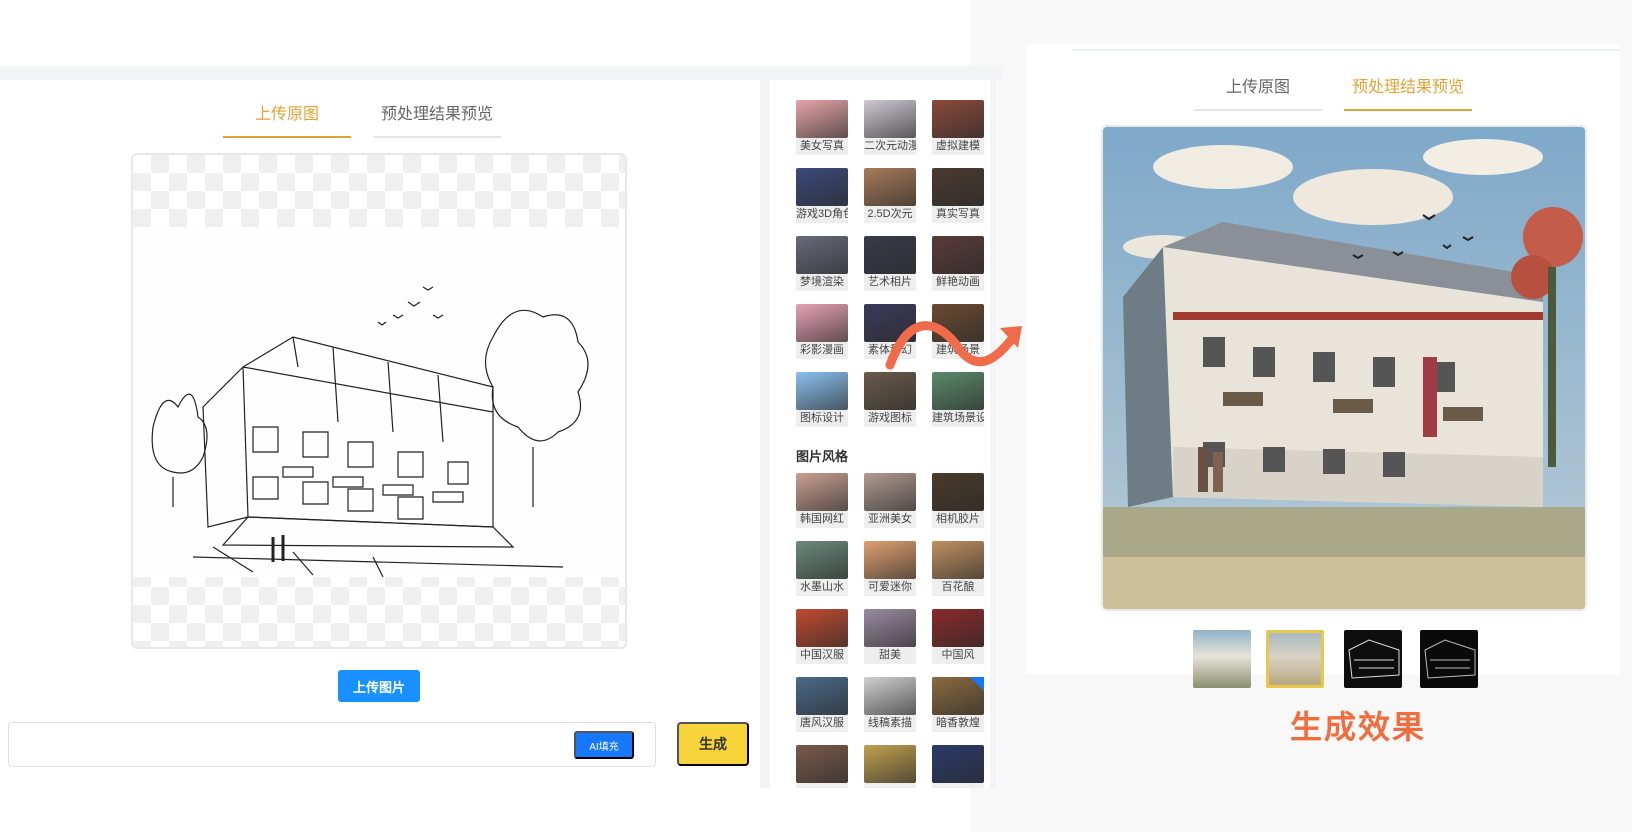 This screenshot has width=1632, height=832. I want to click on scene-item: 彩影漫画, so click(822, 331).